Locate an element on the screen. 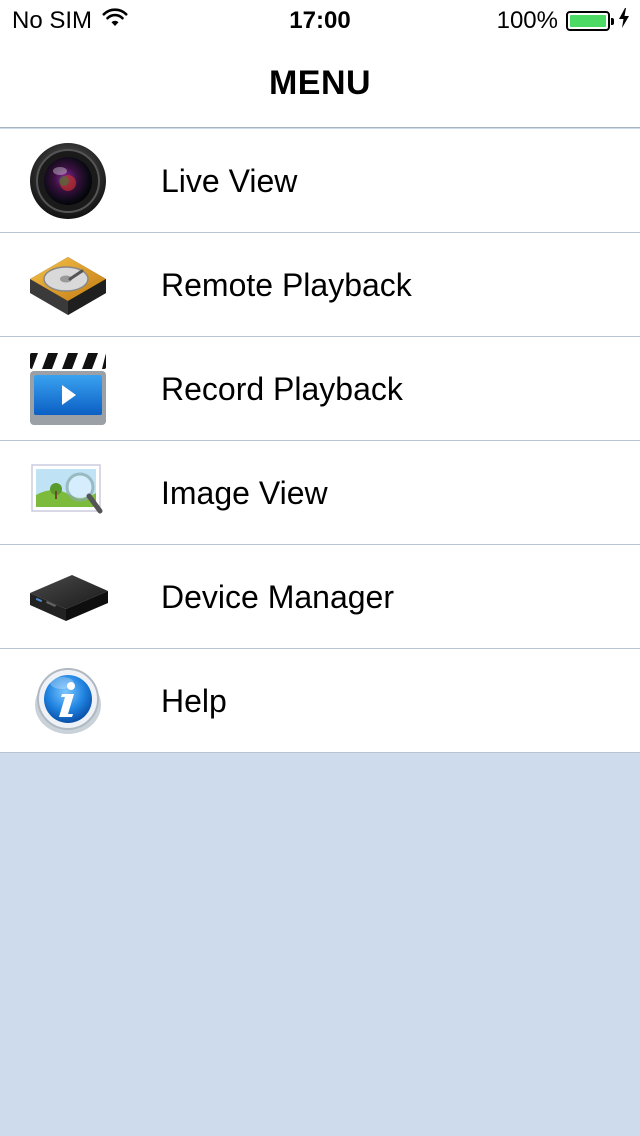  hard-drive-icon is located at coordinates (68, 285).